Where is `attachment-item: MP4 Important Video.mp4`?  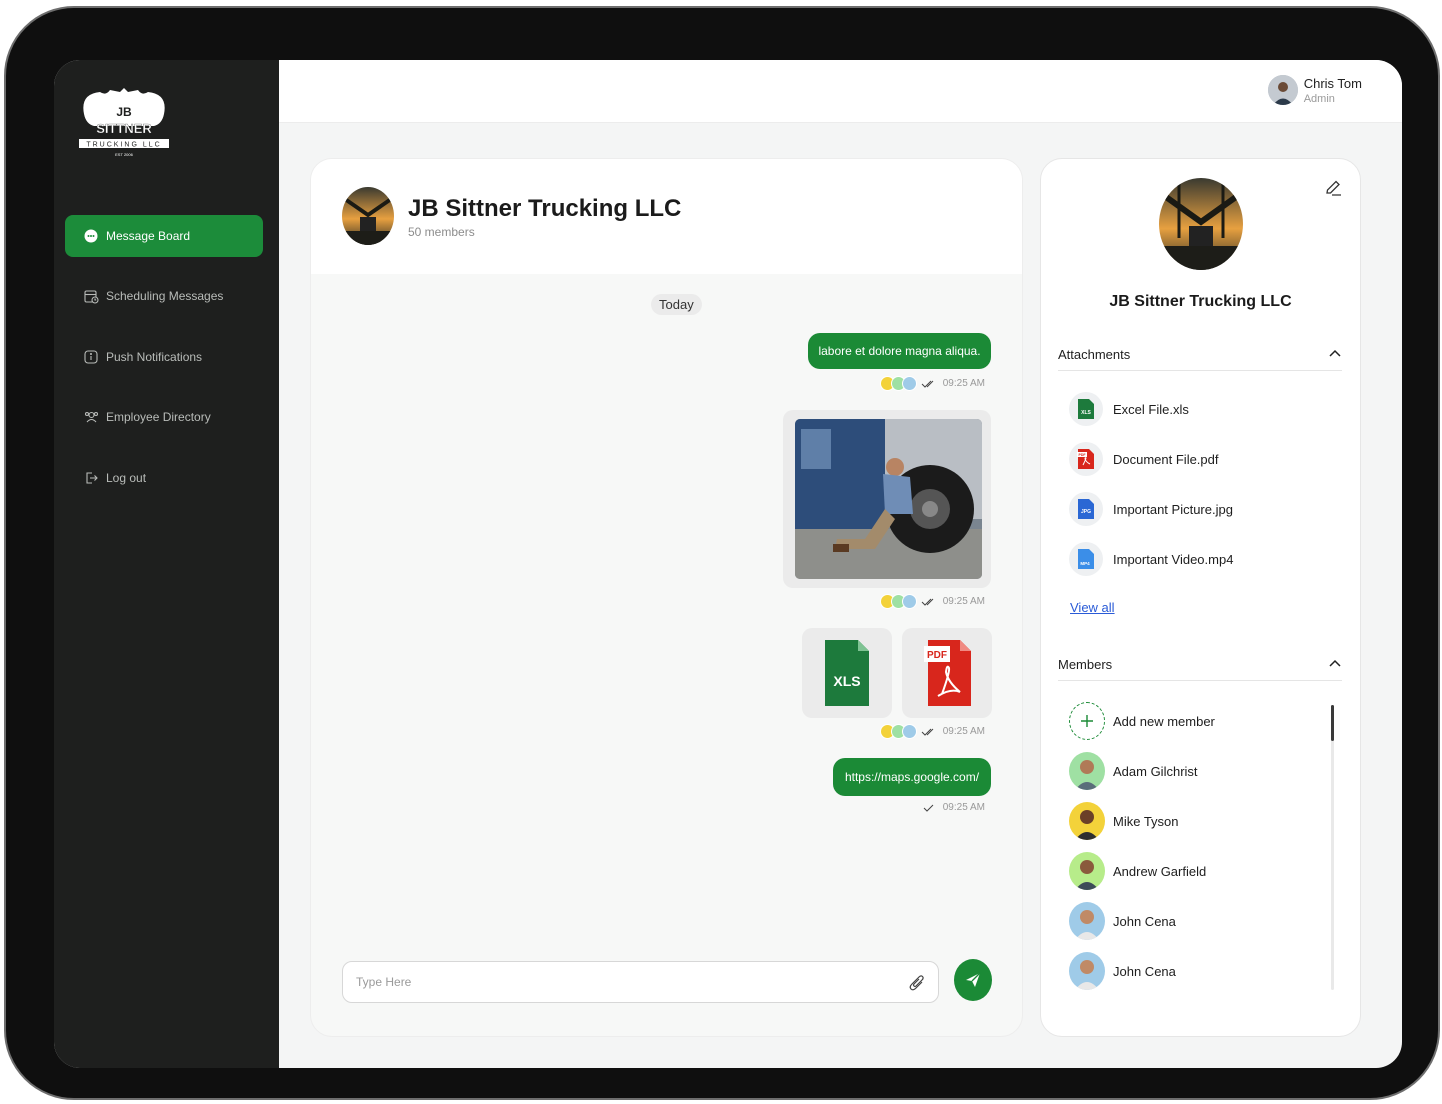 attachment-item: MP4 Important Video.mp4 is located at coordinates (1151, 559).